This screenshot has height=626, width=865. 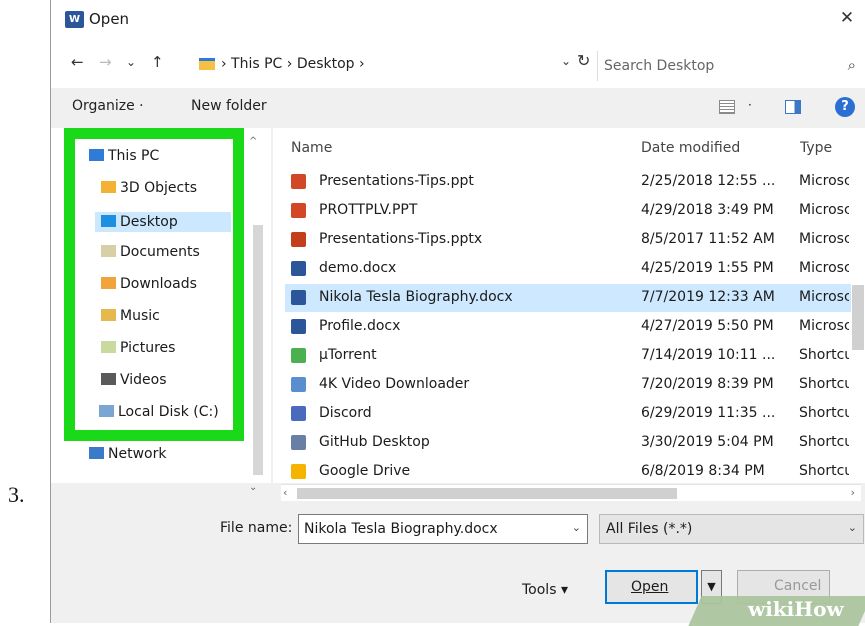 I want to click on nav-item-3d-objects: 3D Objects, so click(x=149, y=188).